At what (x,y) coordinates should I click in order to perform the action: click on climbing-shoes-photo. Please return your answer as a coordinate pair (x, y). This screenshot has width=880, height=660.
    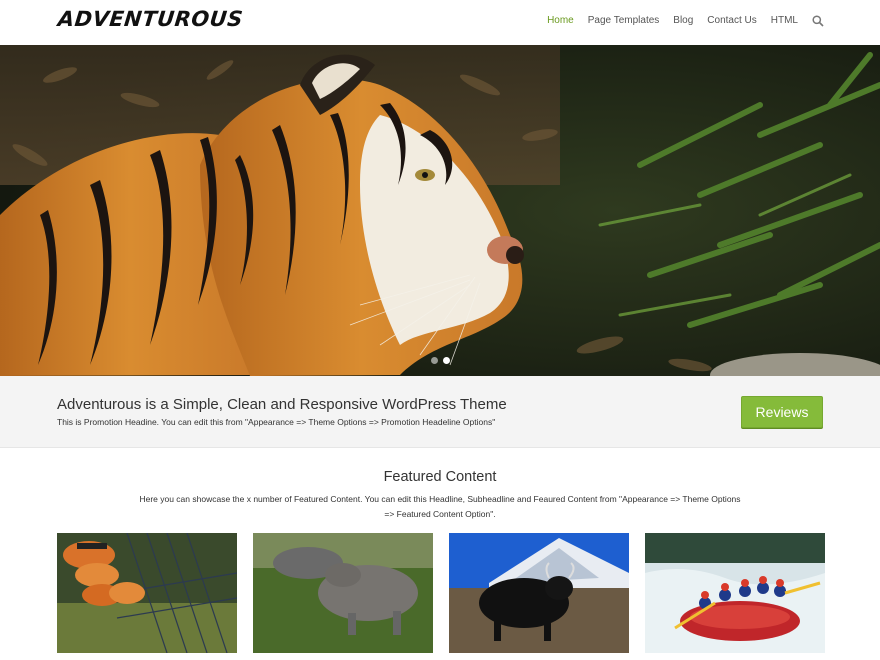
    Looking at the image, I should click on (147, 593).